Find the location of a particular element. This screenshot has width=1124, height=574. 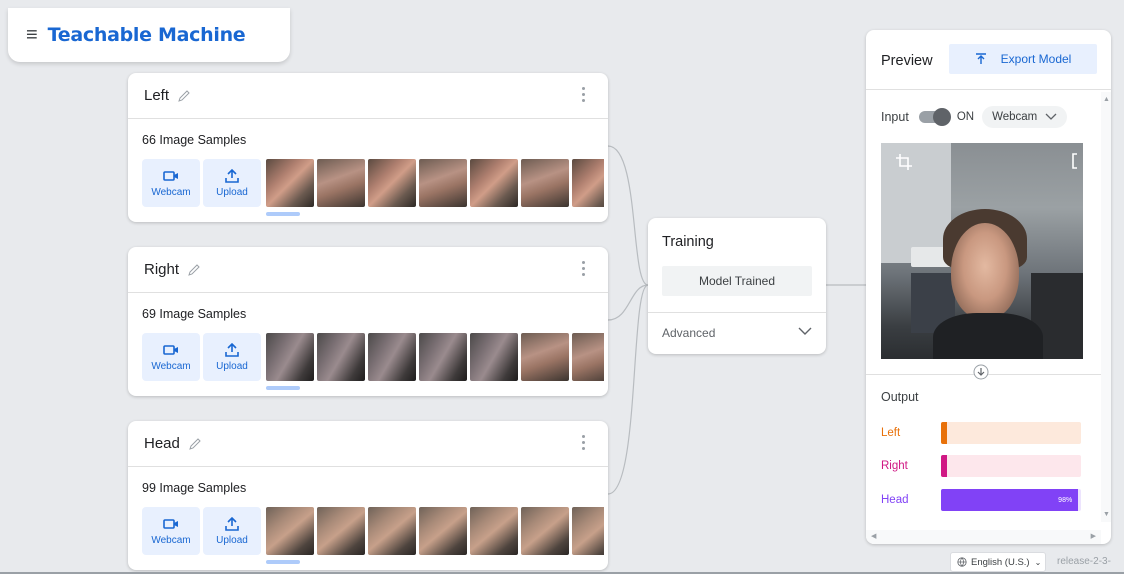

horizontal-scrollbar: ◀ ▶ is located at coordinates (983, 537).